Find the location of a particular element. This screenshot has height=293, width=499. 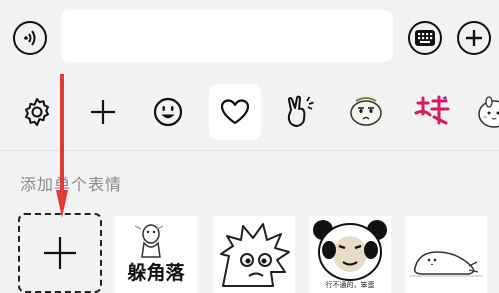

message-input is located at coordinates (227, 36).